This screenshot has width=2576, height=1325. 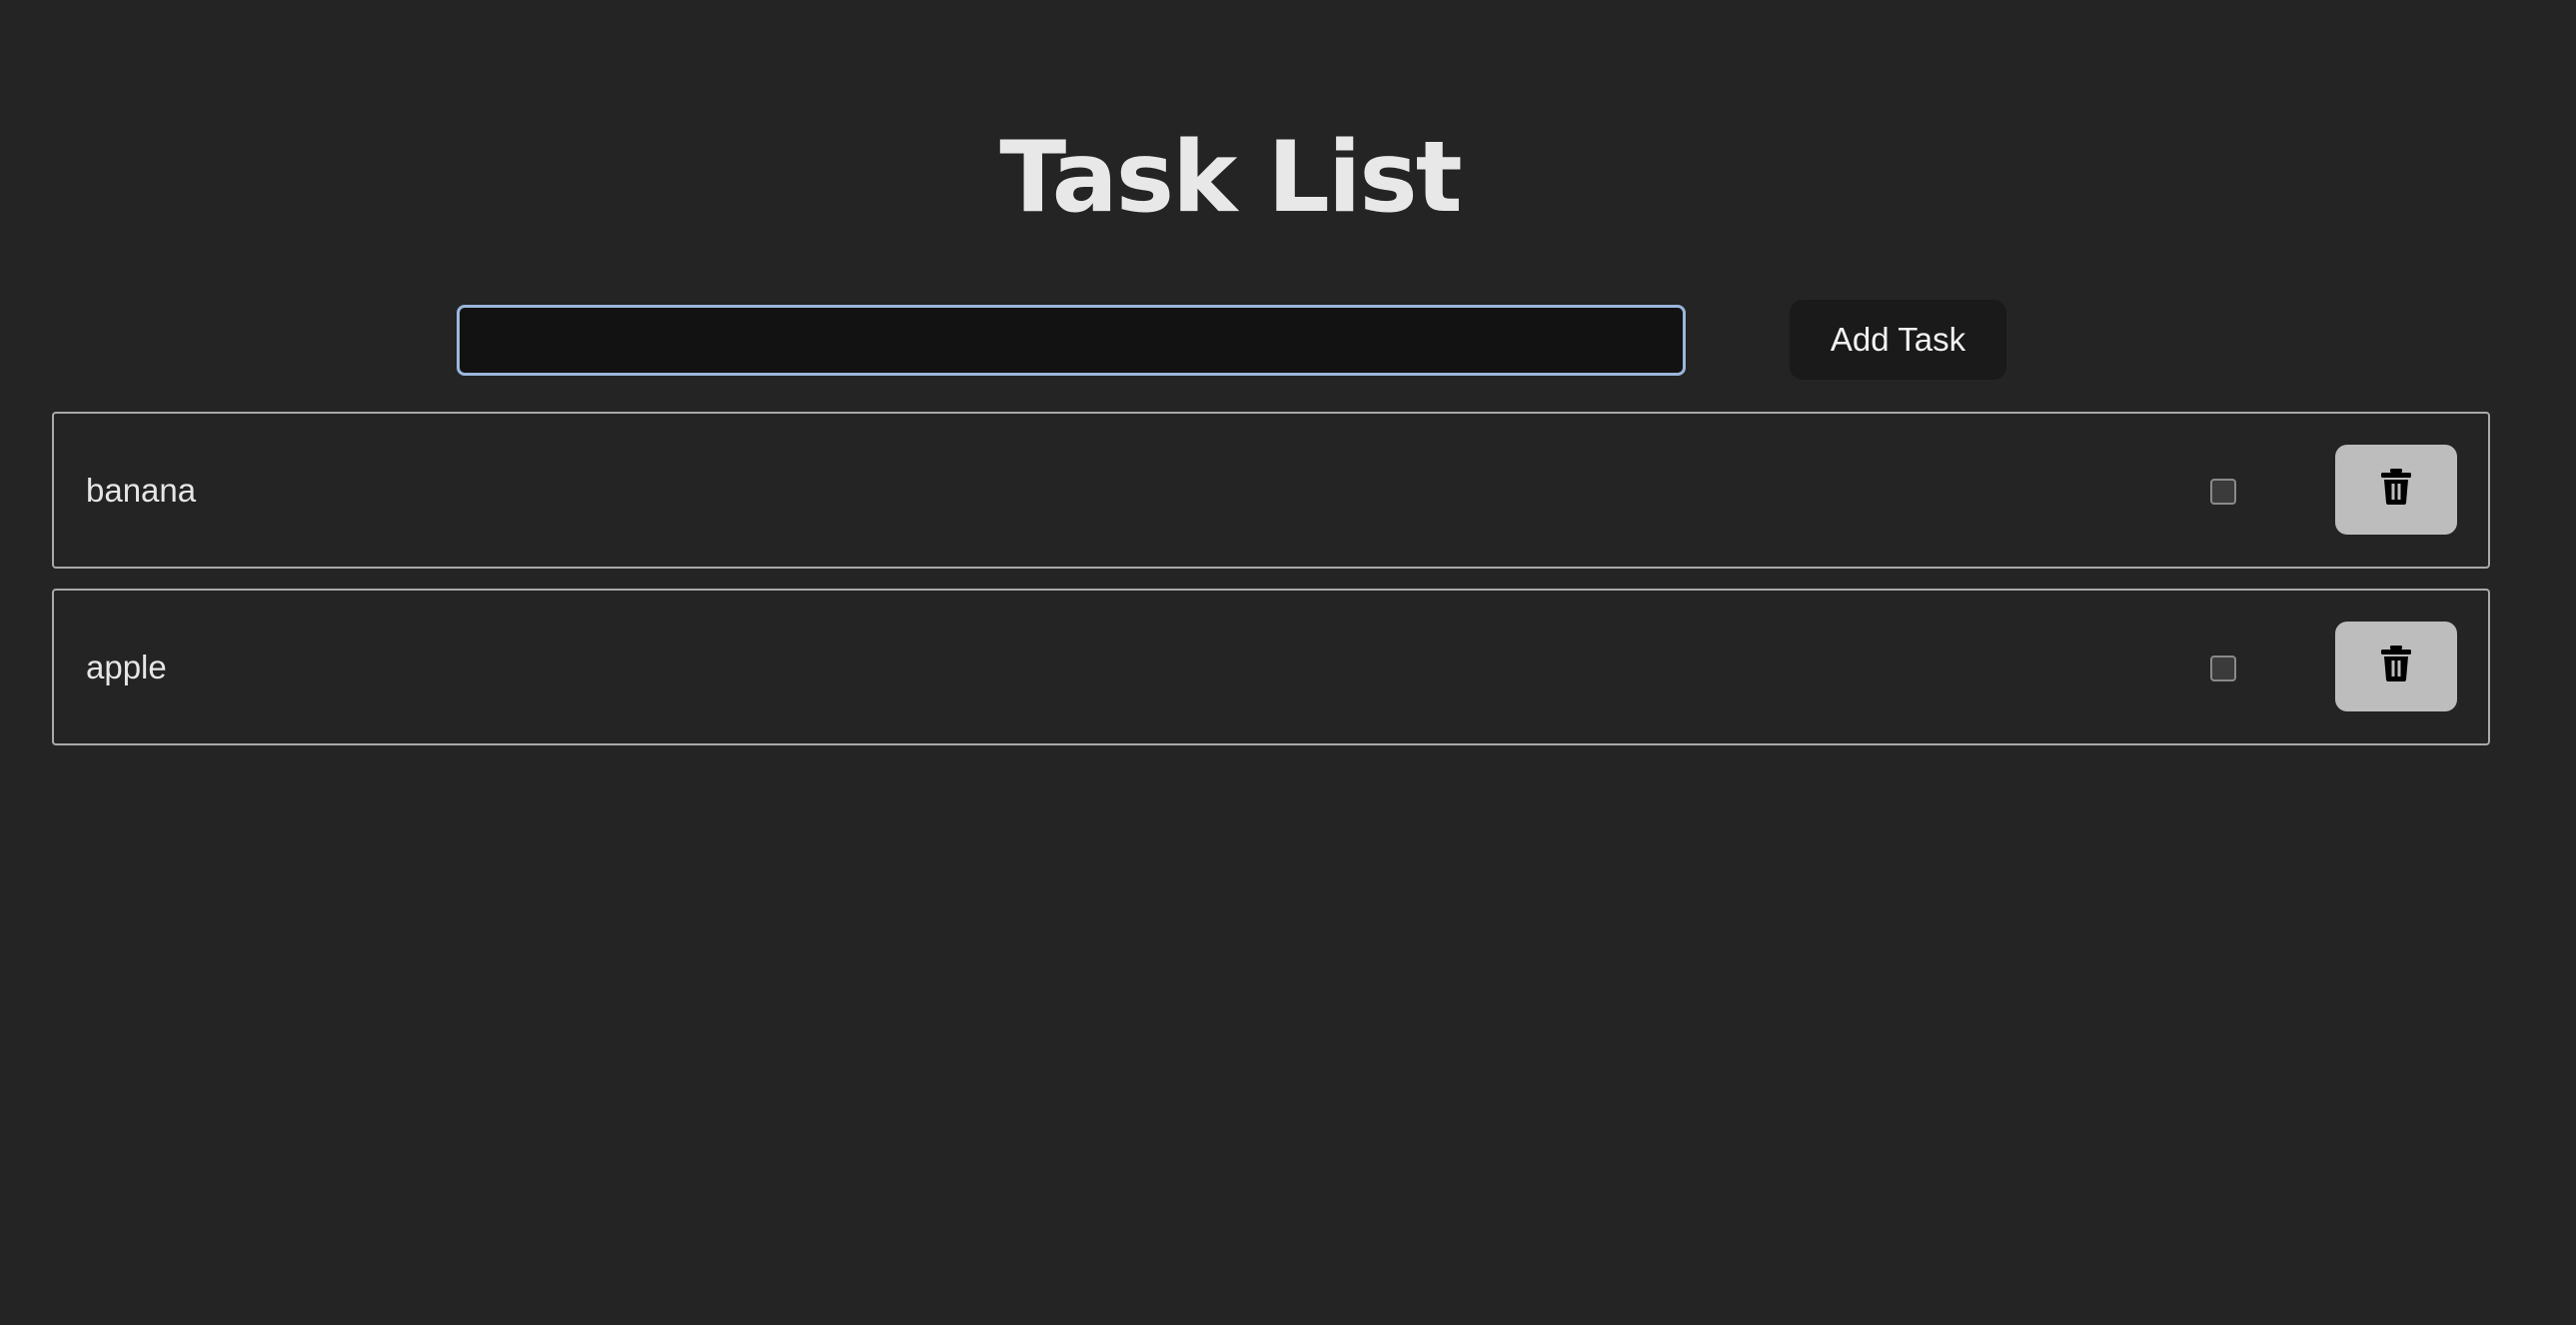 What do you see at coordinates (126, 667) in the screenshot?
I see `task-text: apple` at bounding box center [126, 667].